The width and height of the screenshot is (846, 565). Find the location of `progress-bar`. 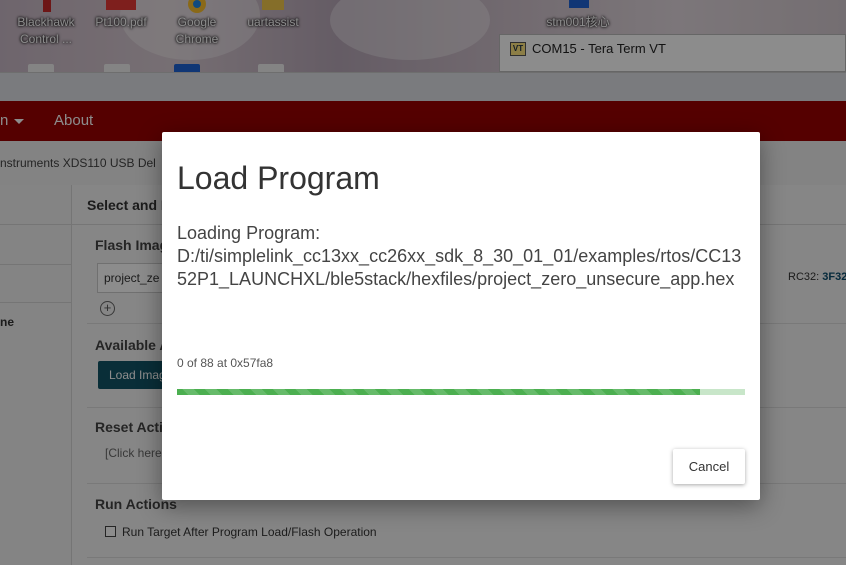

progress-bar is located at coordinates (461, 392).